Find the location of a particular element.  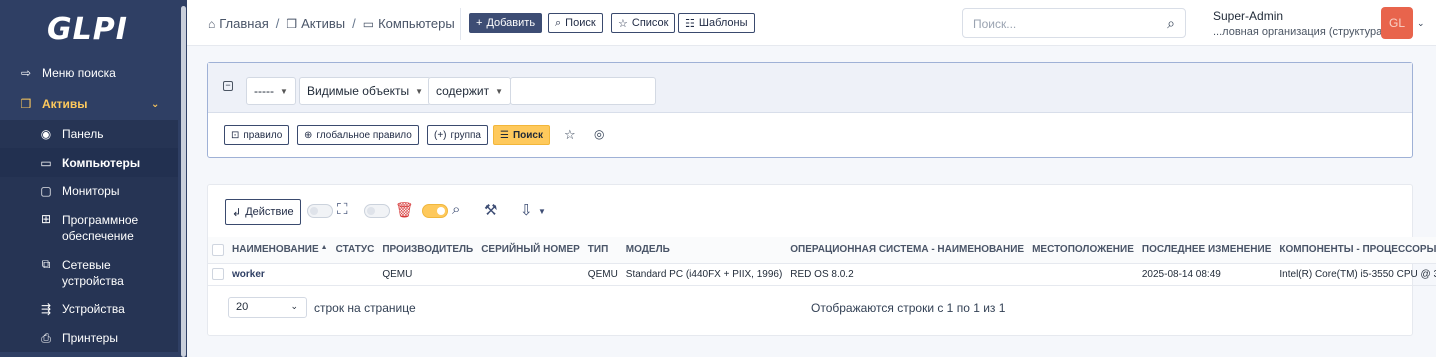

sidebar-item-monitors: ▢ Мониторы is located at coordinates (89, 191).